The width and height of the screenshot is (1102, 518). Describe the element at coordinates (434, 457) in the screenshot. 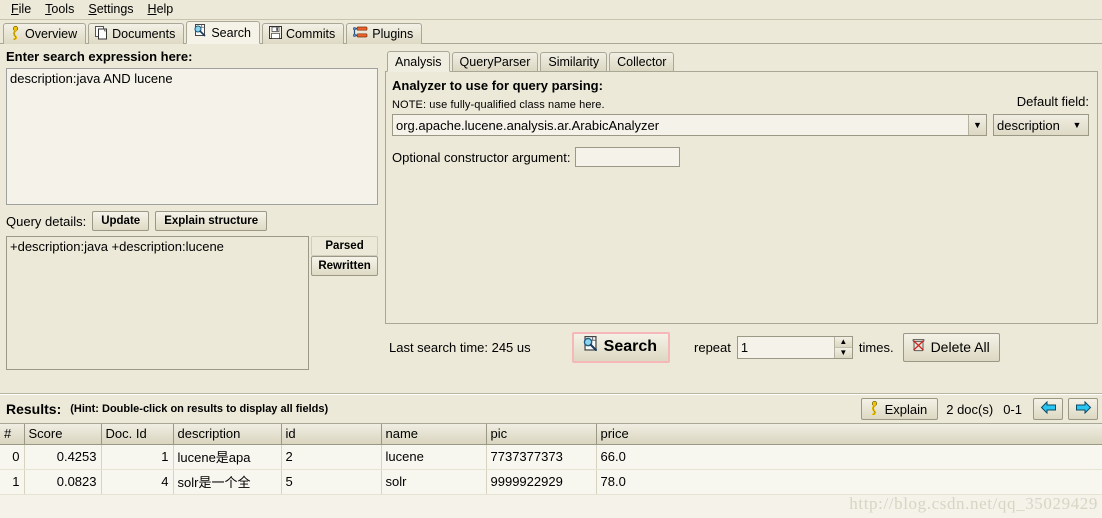

I see `cell-name: lucene` at that location.